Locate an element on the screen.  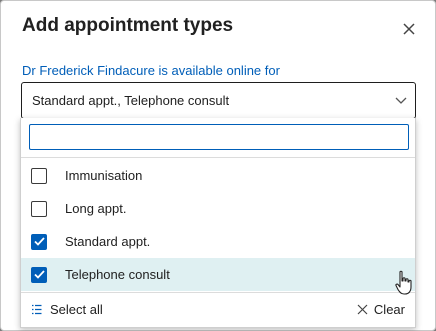
select-all-label: Select all is located at coordinates (76, 309).